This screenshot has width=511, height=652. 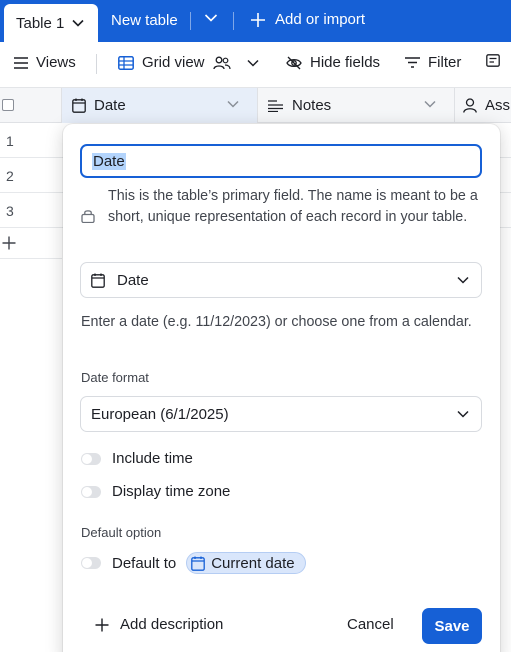 What do you see at coordinates (281, 414) in the screenshot?
I see `date-format-select: European (6/1/2025)` at bounding box center [281, 414].